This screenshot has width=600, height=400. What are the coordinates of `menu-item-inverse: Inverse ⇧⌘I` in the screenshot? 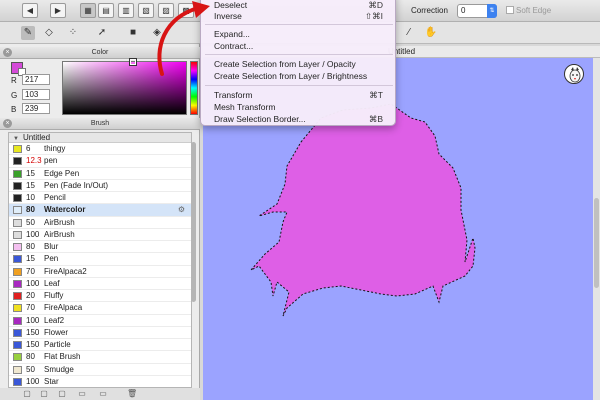 It's located at (302, 16).